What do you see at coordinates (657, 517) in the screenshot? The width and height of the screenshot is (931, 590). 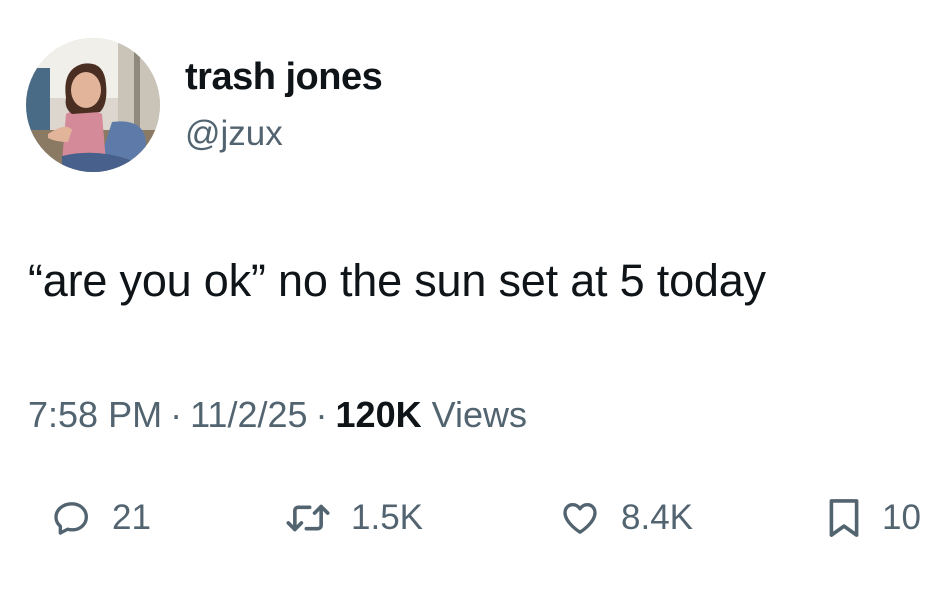 I see `like-count: 8.4K` at bounding box center [657, 517].